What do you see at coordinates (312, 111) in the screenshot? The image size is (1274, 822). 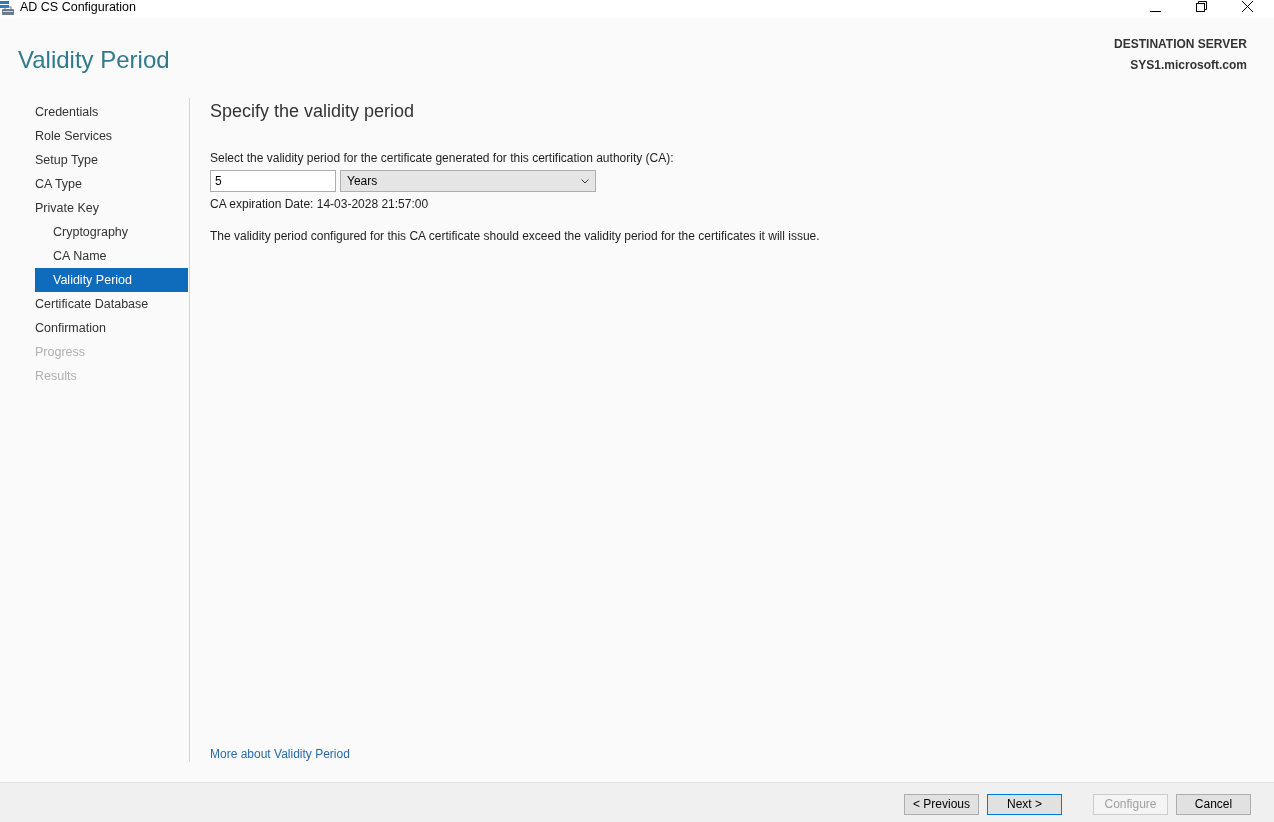 I see `section-heading: Specify the validity period` at bounding box center [312, 111].